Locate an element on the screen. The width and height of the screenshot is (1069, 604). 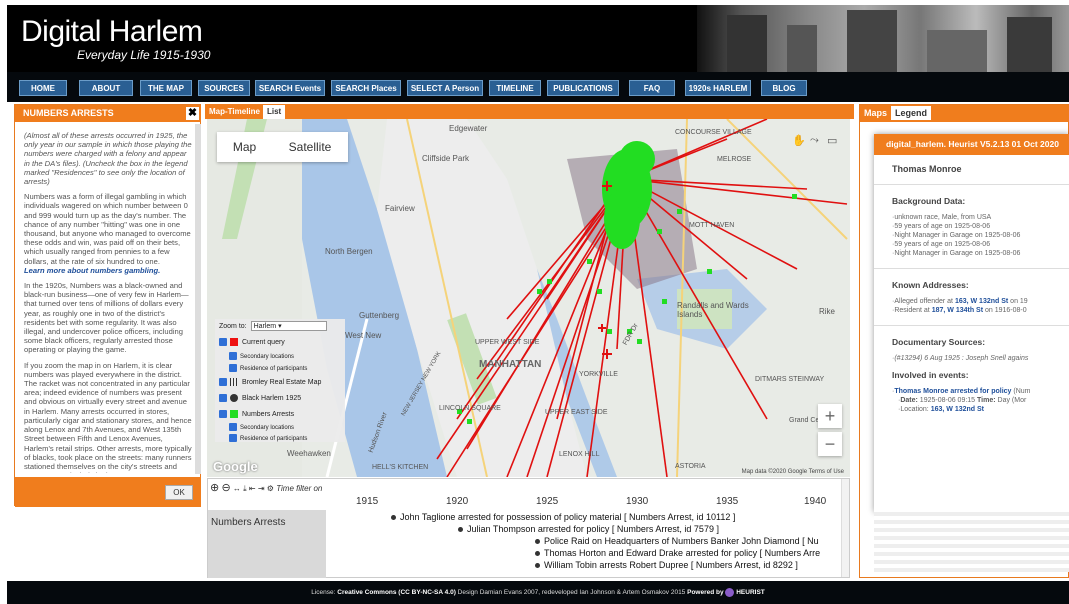
to-start-icon: ⇤ is located at coordinates (252, 488).